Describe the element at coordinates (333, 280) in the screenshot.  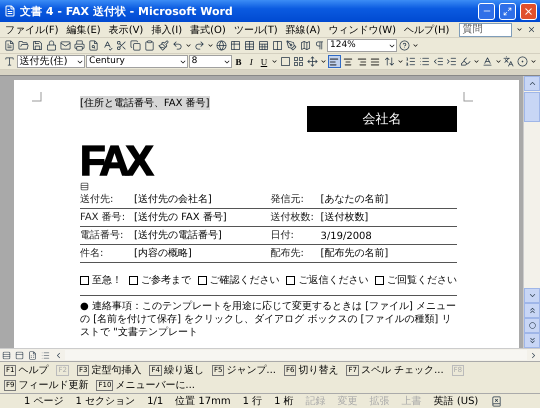
I see `checkbox-label: ご返信ください` at that location.